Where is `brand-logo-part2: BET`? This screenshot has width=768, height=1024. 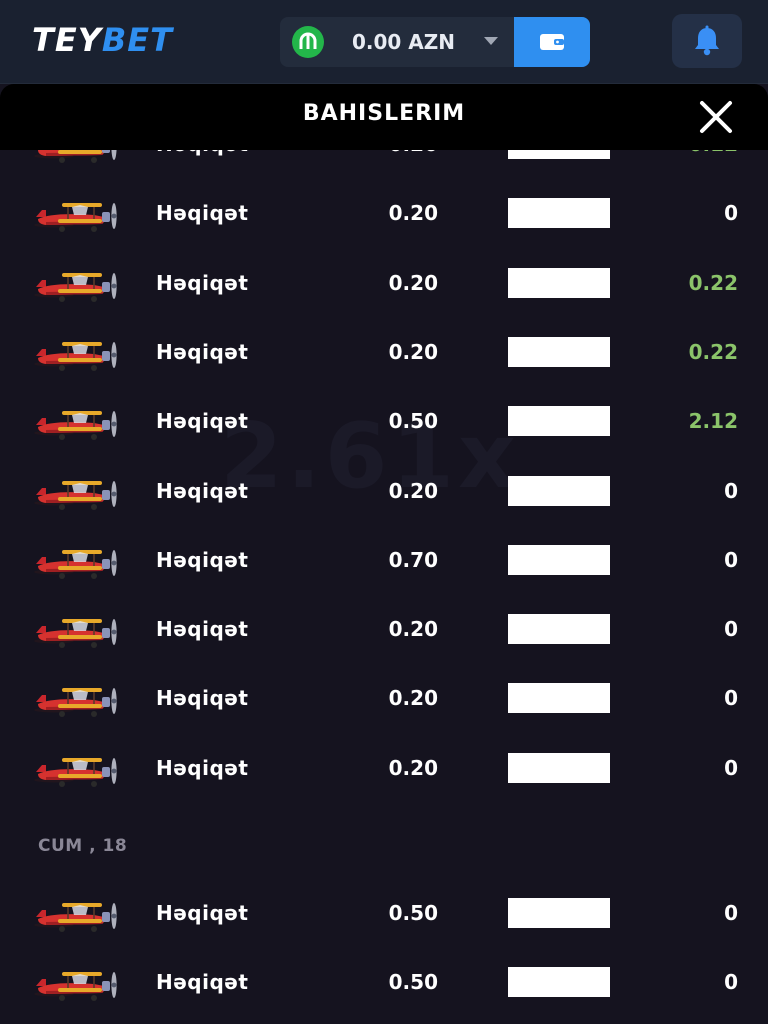 brand-logo-part2: BET is located at coordinates (137, 40).